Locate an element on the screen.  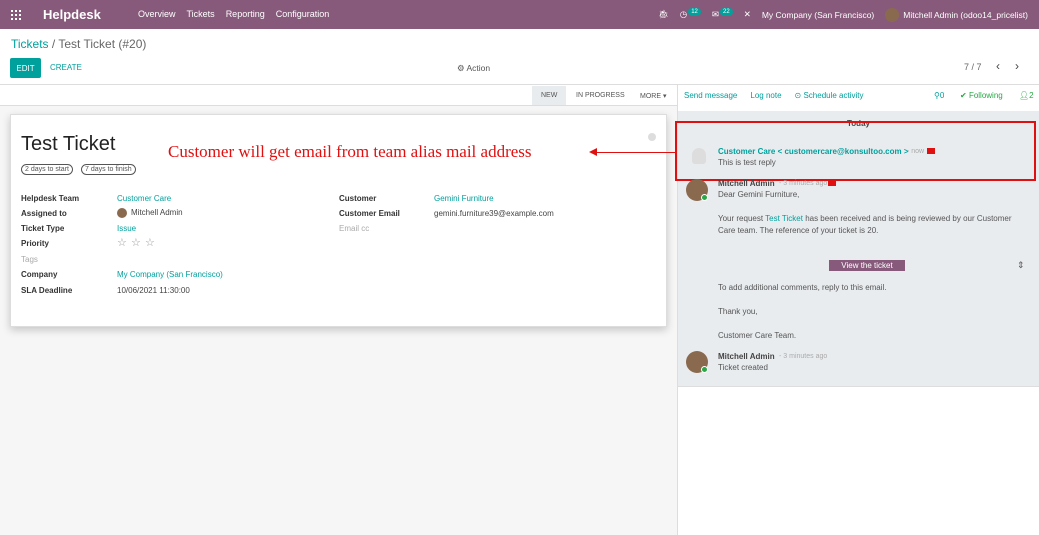
stage-in-progress: IN PROGRESS is located at coordinates (600, 95).